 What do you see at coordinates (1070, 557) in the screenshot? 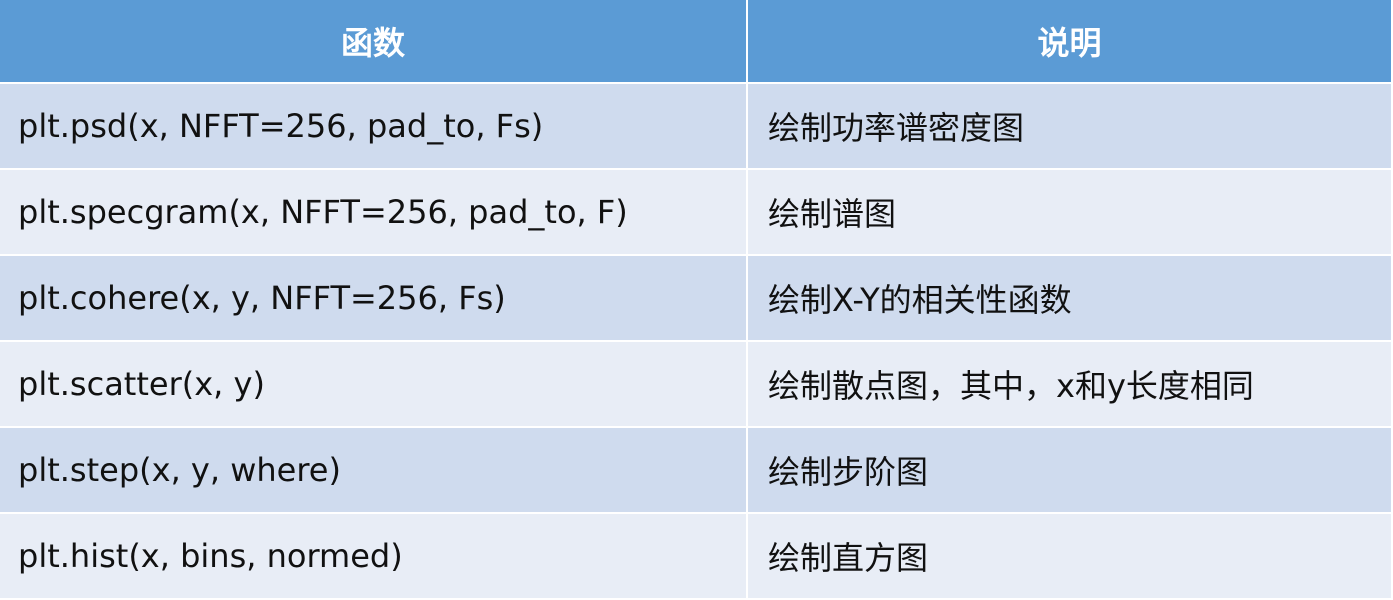
I see `description-cell: 绘制直方图` at bounding box center [1070, 557].